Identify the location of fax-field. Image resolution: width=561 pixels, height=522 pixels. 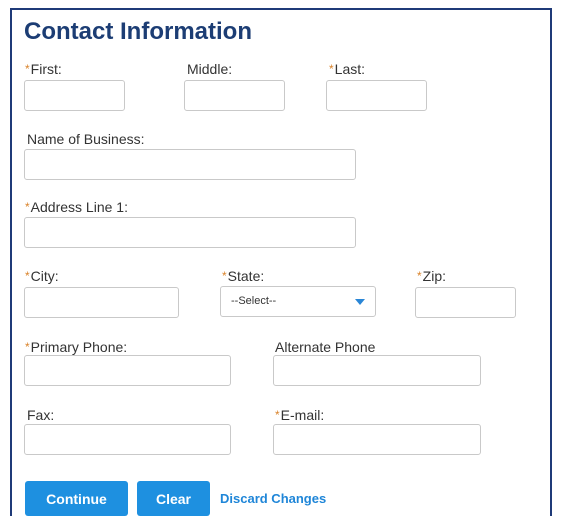
(127, 439).